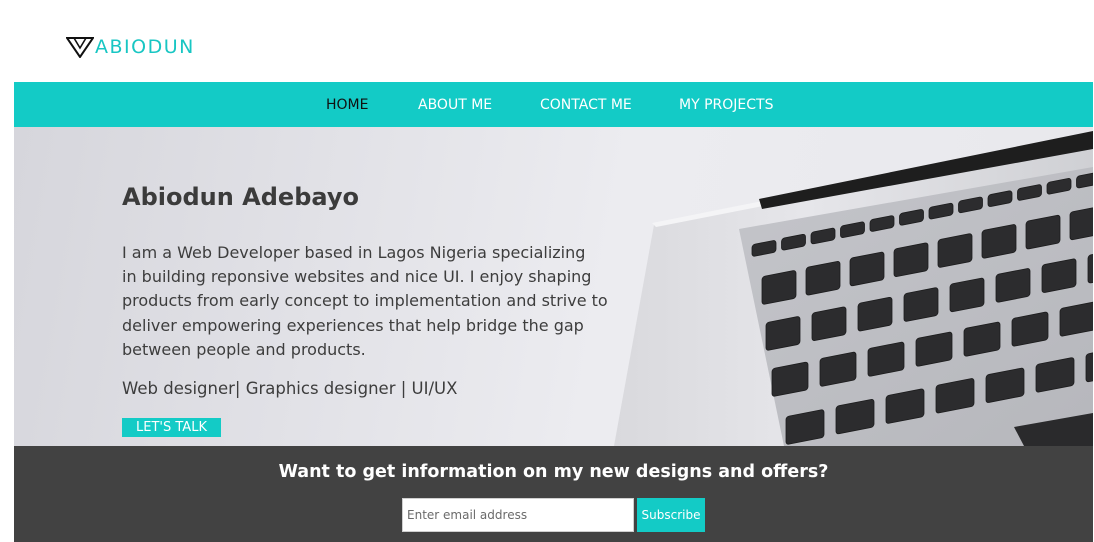  I want to click on brand-name: ABIODUN, so click(145, 47).